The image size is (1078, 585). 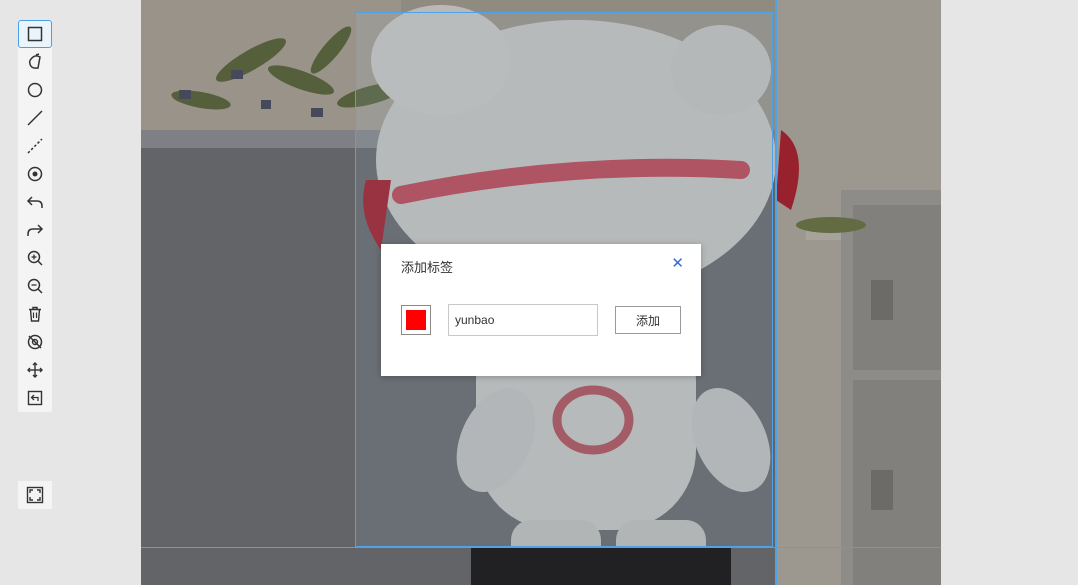 I want to click on add-label-dialog: 添加标签 ✕ 添加, so click(x=541, y=310).